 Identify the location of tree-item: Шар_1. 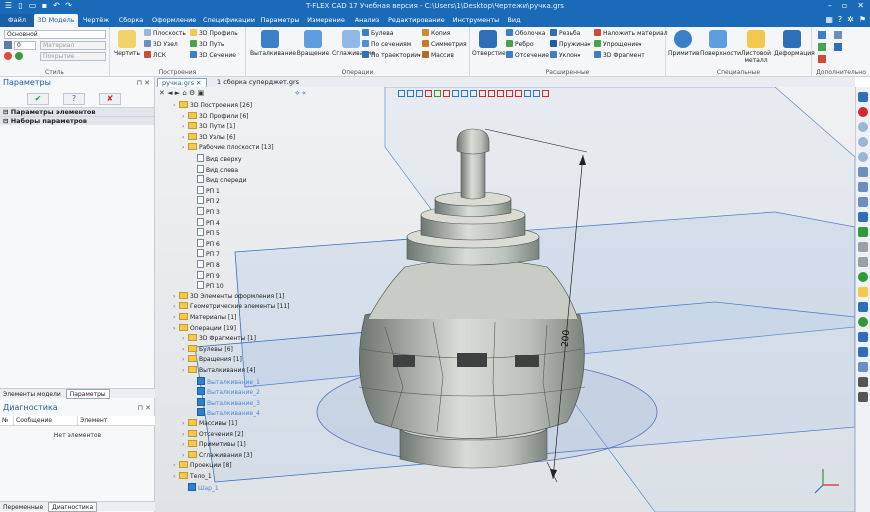
(200, 487).